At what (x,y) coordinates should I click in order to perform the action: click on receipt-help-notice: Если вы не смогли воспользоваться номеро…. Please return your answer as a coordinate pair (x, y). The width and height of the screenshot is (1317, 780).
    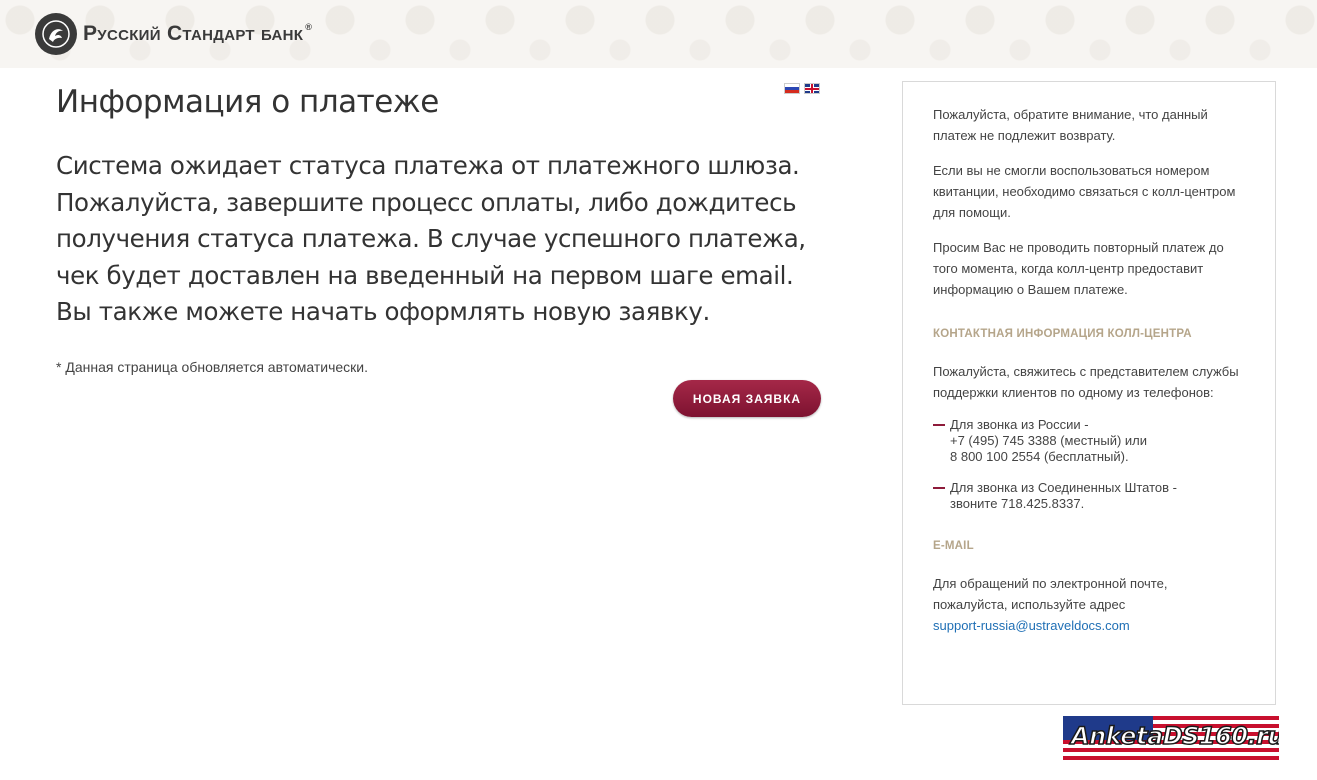
    Looking at the image, I should click on (1084, 191).